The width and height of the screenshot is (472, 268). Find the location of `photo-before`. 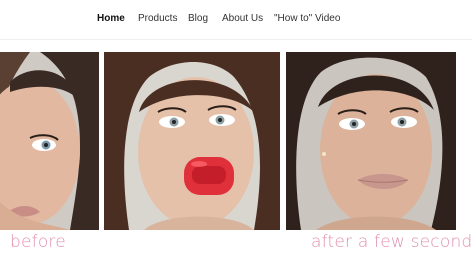

photo-before is located at coordinates (49, 141).